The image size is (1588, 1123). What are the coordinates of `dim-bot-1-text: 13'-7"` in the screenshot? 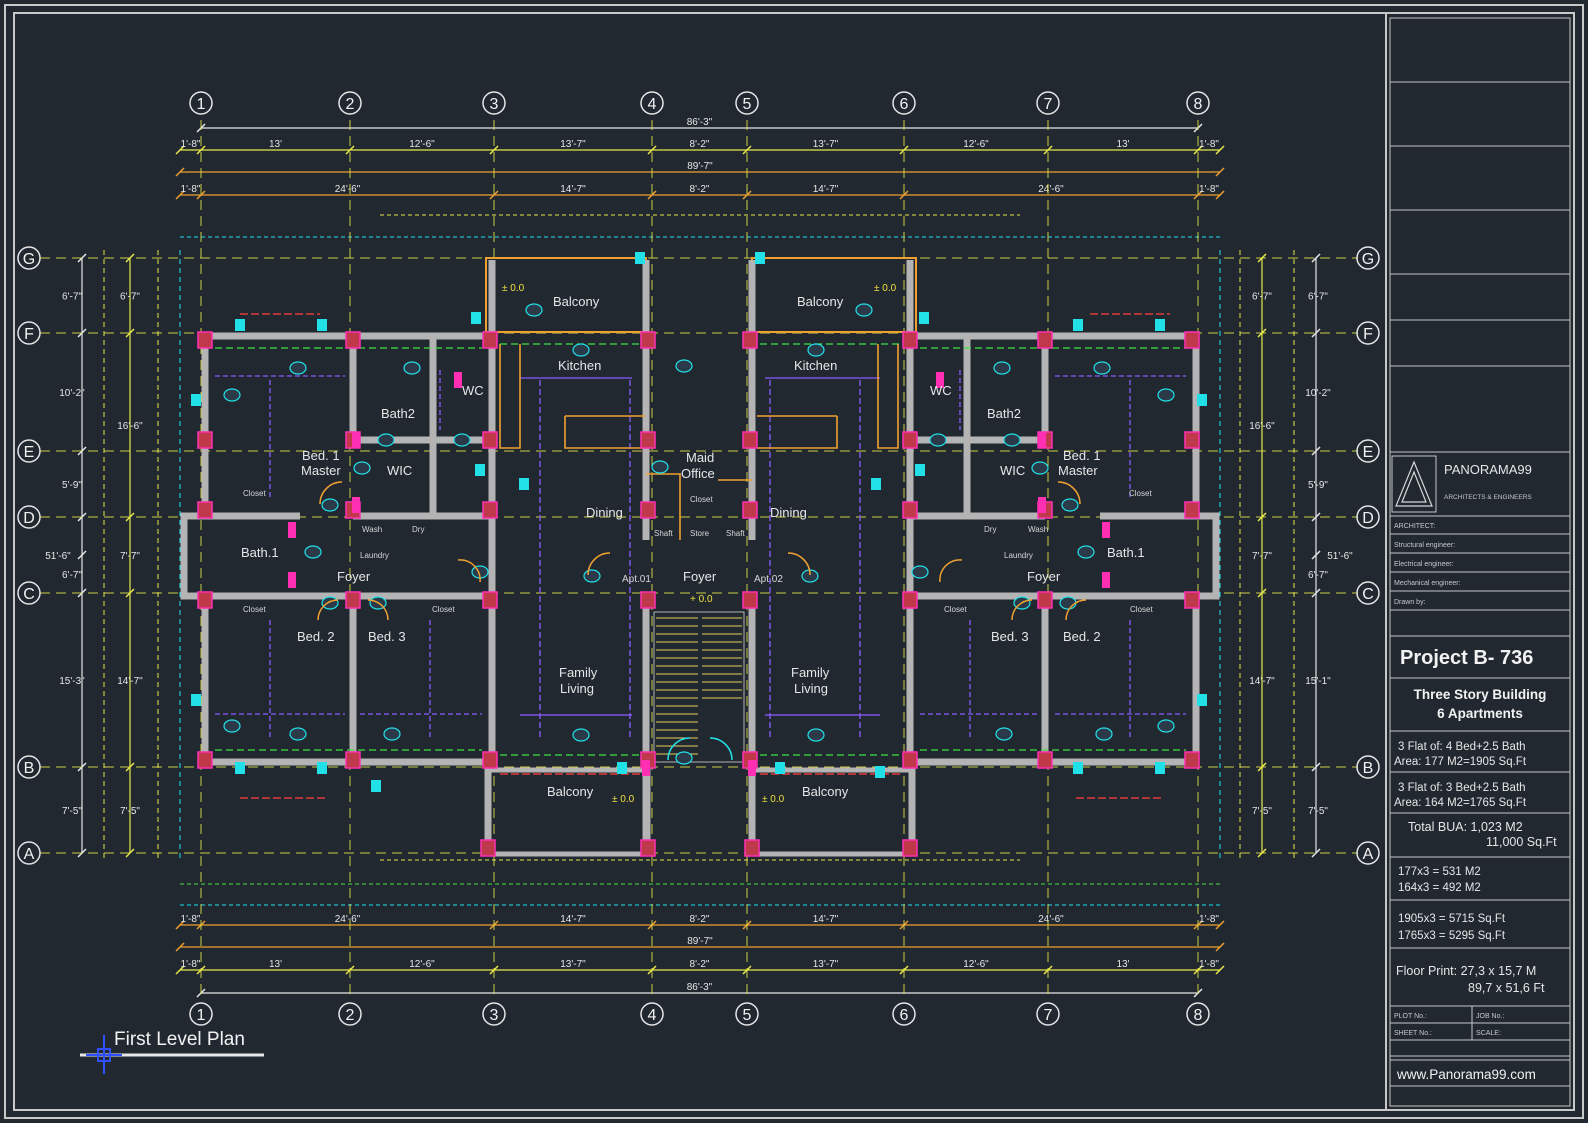 It's located at (573, 964).